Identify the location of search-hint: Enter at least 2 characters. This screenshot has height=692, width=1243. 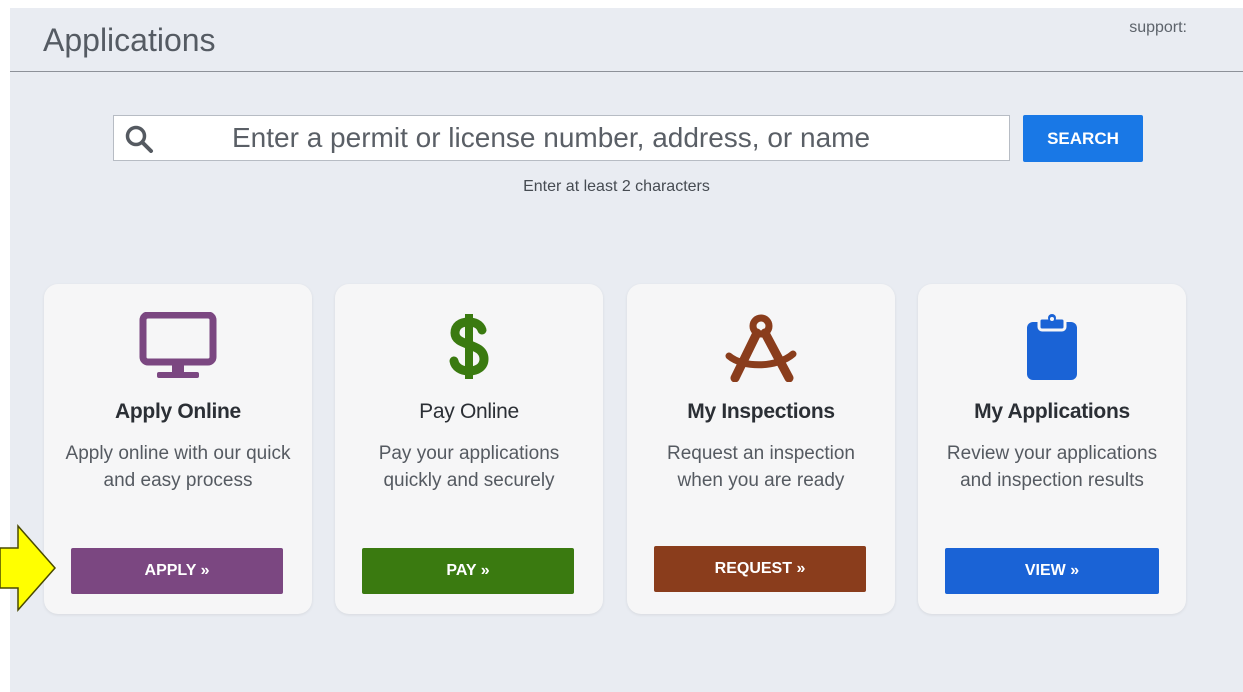
(616, 186).